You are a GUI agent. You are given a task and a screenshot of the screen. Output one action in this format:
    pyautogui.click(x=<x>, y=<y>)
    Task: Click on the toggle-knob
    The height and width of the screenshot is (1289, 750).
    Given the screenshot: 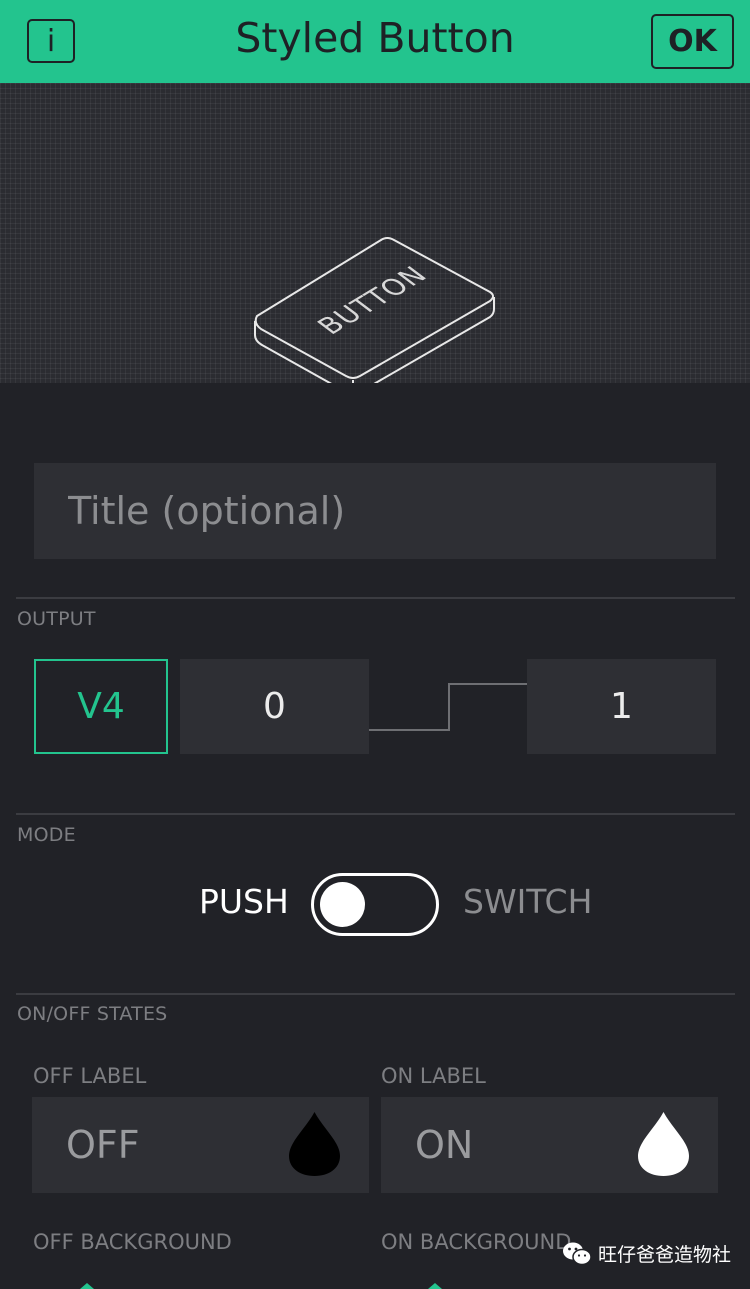 What is the action you would take?
    pyautogui.click(x=342, y=904)
    